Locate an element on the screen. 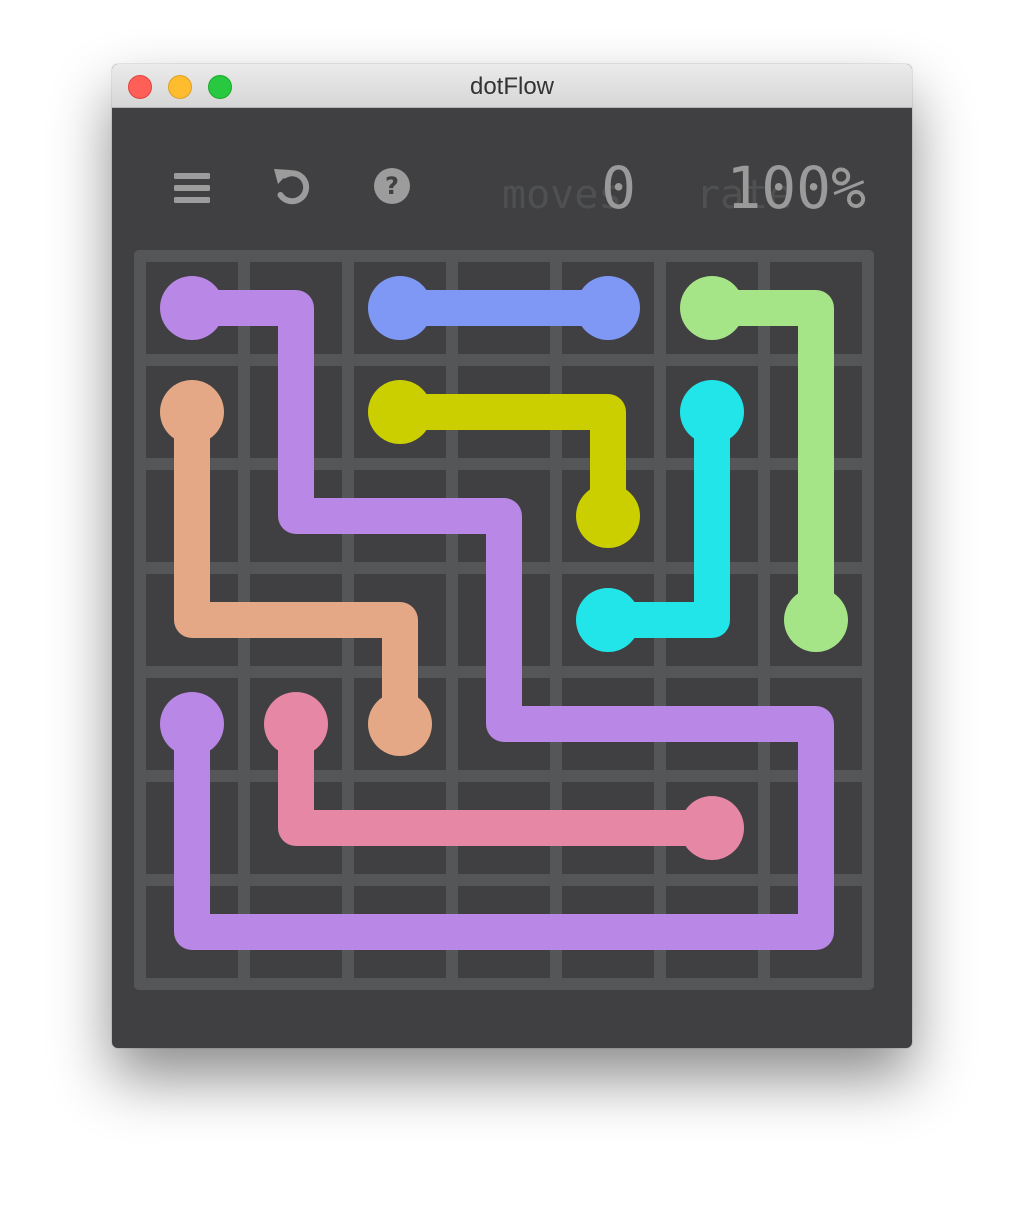 This screenshot has height=1208, width=1024. help-button: ? is located at coordinates (392, 186).